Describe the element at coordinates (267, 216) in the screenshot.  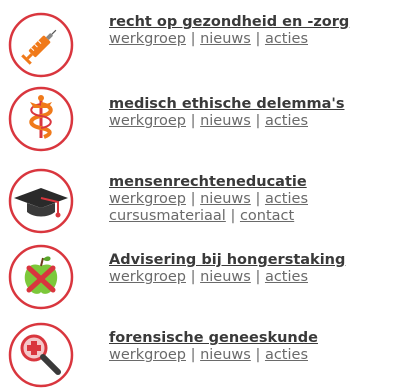
I see `link-contact: contact` at that location.